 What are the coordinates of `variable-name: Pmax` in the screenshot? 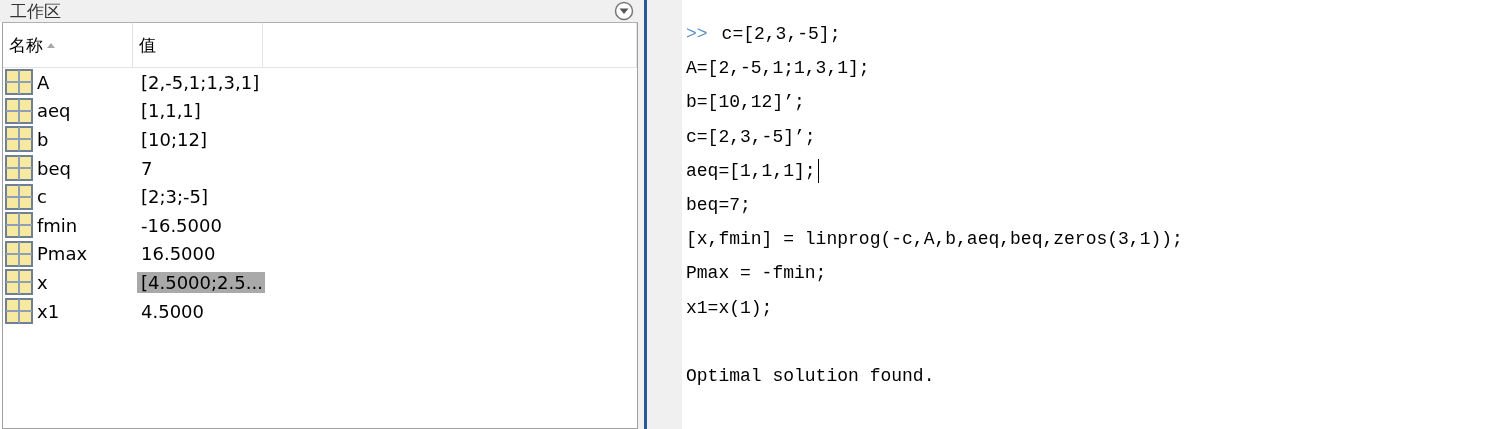 It's located at (62, 254).